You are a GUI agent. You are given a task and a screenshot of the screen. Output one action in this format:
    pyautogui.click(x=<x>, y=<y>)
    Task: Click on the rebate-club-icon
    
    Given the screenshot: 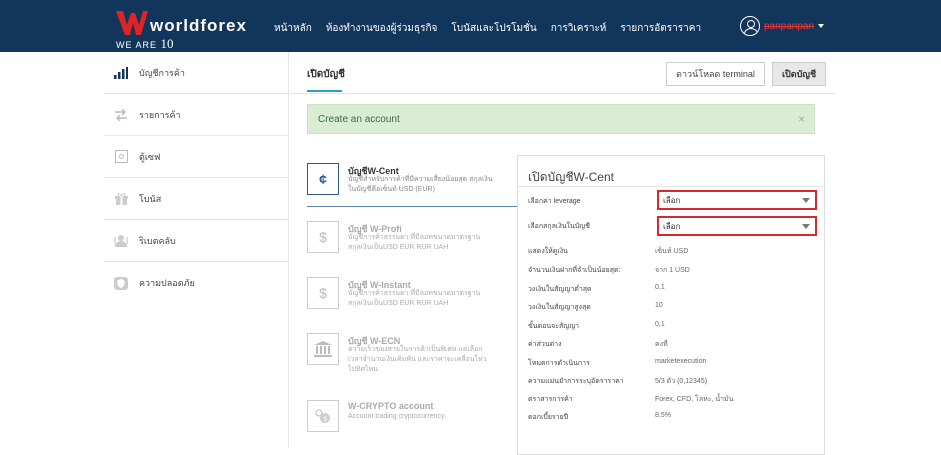 What is the action you would take?
    pyautogui.click(x=121, y=241)
    